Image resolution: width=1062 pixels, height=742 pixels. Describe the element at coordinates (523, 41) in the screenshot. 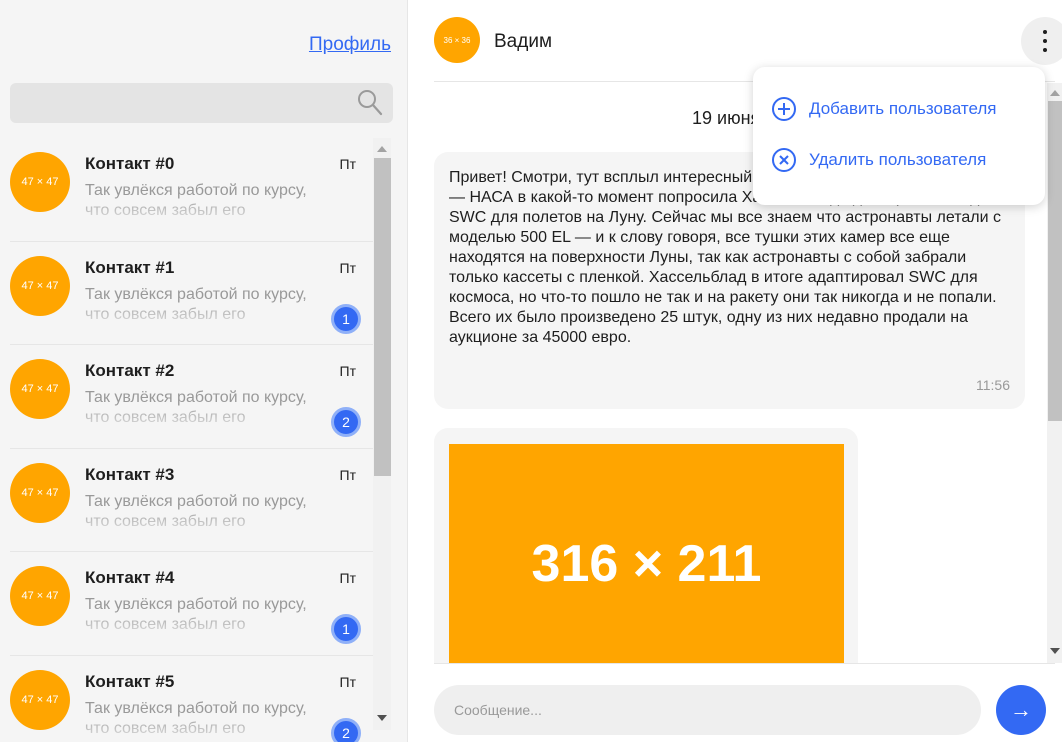

I see `chat-title: Вадим` at that location.